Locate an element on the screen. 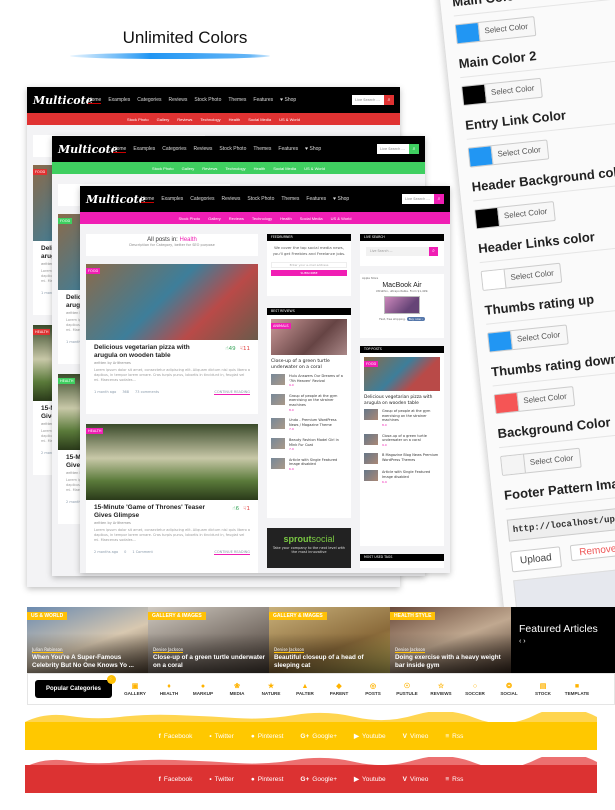  popular-category-item: ● MARKUP is located at coordinates (203, 689).